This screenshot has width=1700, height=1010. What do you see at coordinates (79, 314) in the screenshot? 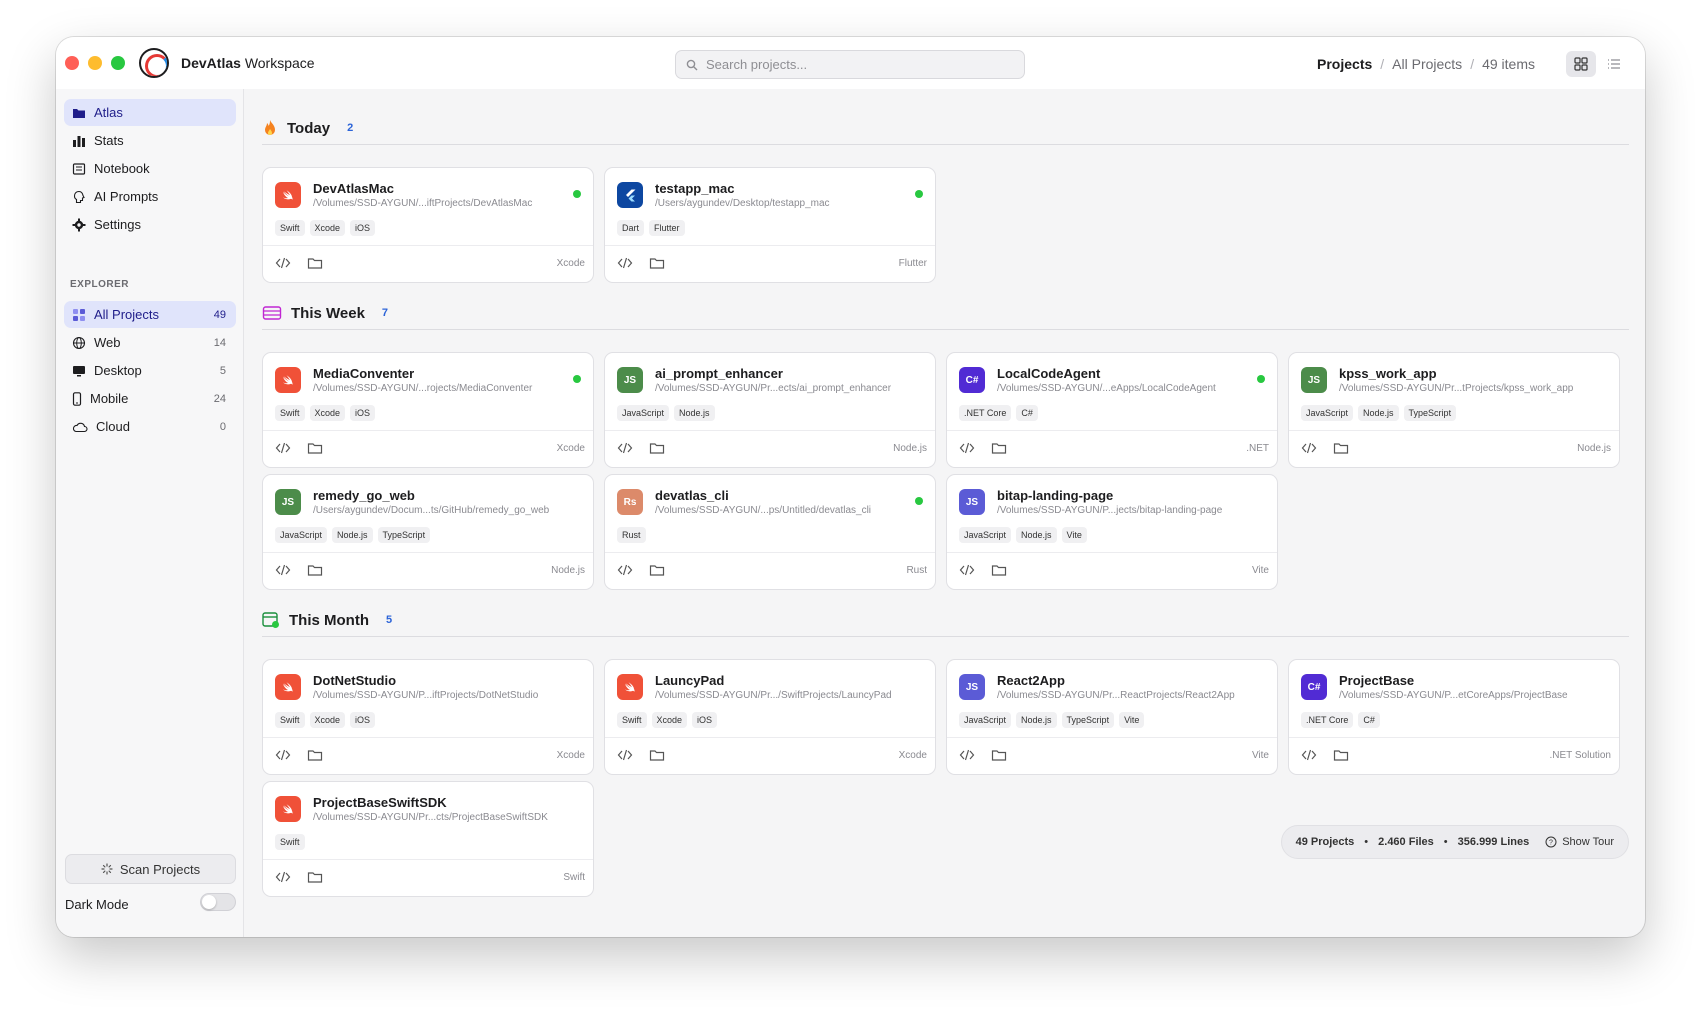
I see `all-projects-icon` at bounding box center [79, 314].